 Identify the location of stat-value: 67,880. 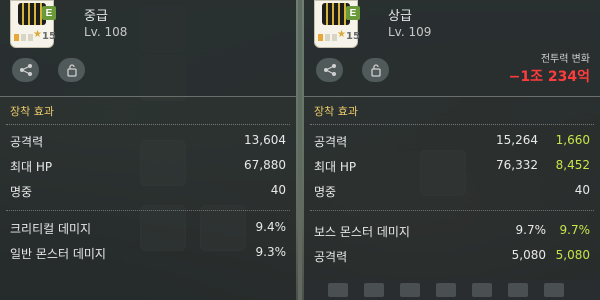
(265, 165).